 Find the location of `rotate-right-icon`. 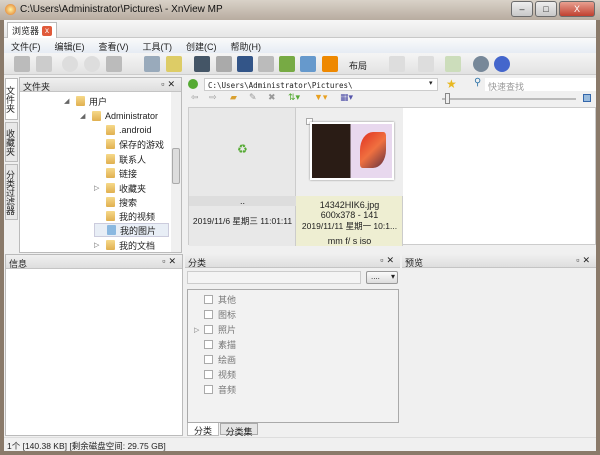

rotate-right-icon is located at coordinates (92, 64).